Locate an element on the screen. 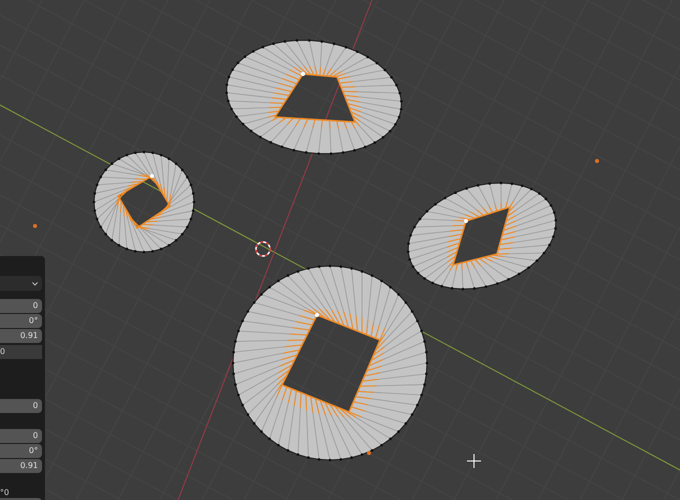 This screenshot has width=680, height=500. value-text: 0 is located at coordinates (21, 352).